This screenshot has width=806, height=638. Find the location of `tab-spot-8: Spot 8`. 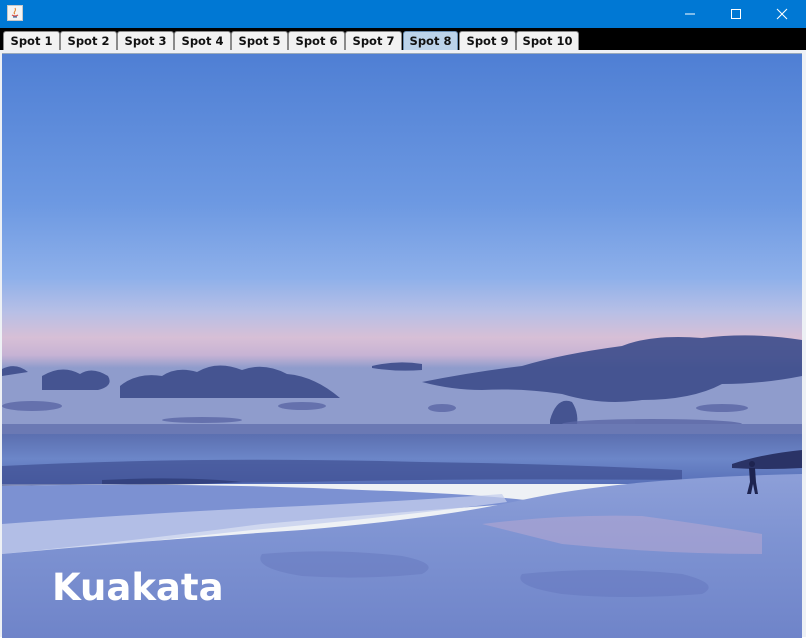

tab-spot-8: Spot 8 is located at coordinates (430, 40).